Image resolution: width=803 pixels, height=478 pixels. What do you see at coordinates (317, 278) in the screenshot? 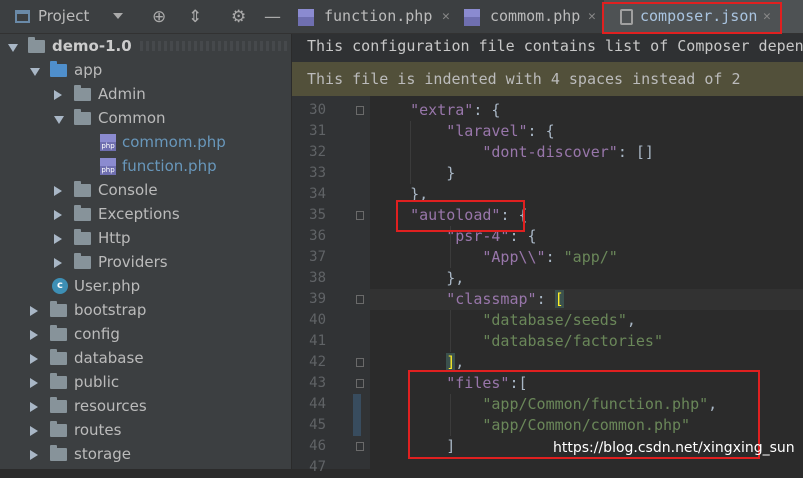
I see `line-number: 38` at bounding box center [317, 278].